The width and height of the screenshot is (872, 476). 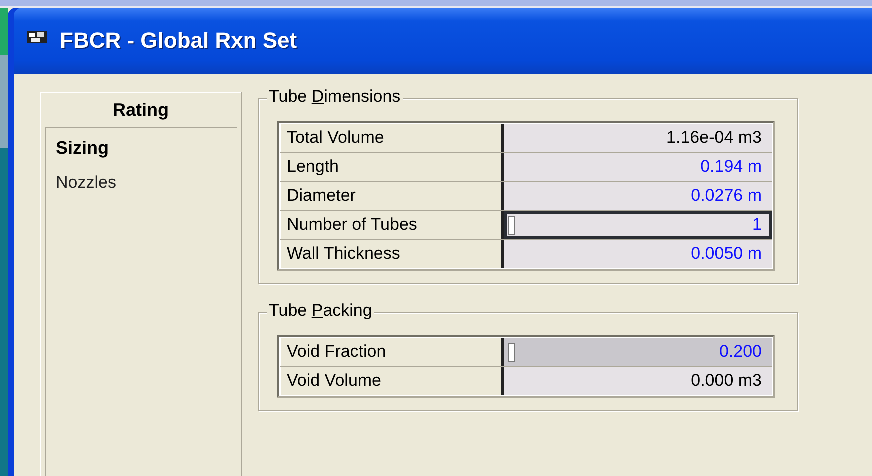 I want to click on property-label: Diameter, so click(x=392, y=196).